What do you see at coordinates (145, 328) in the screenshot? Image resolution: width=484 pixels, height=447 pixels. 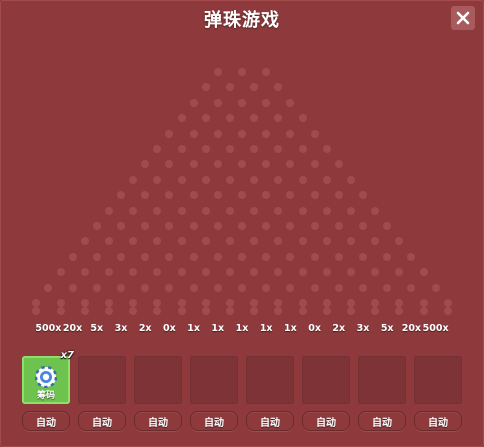 I see `multiplier-label: 2x` at bounding box center [145, 328].